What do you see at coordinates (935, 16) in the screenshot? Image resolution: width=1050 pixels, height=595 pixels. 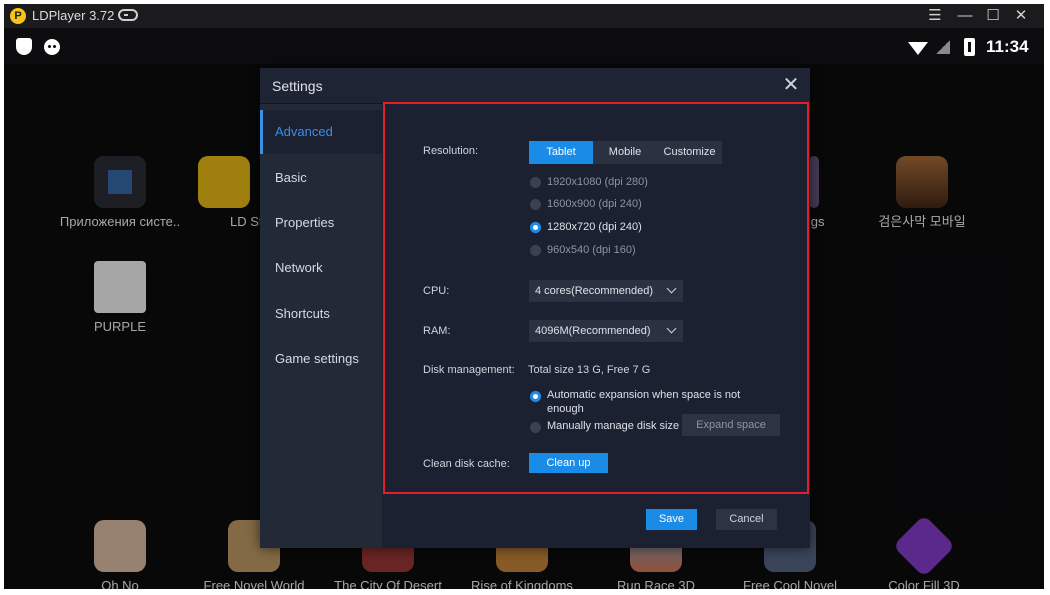 I see `menu-button: ☰` at bounding box center [935, 16].